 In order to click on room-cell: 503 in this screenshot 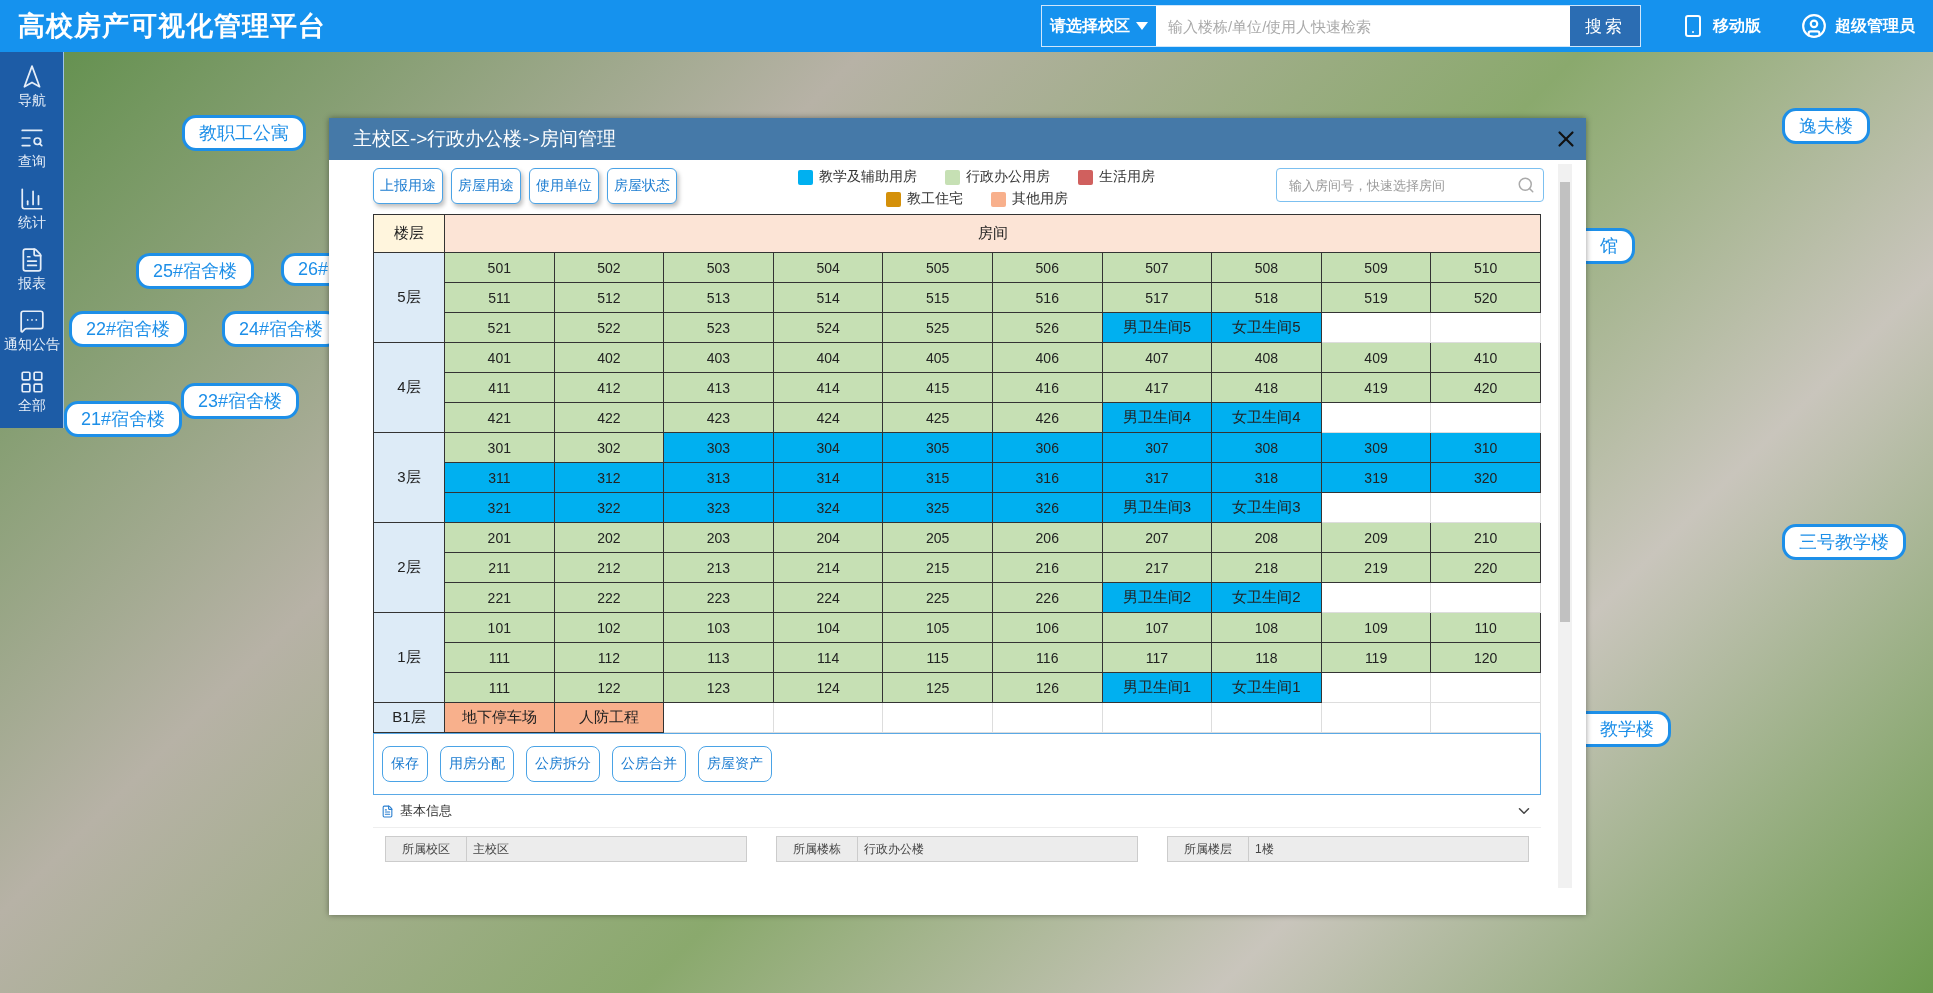, I will do `click(718, 267)`.